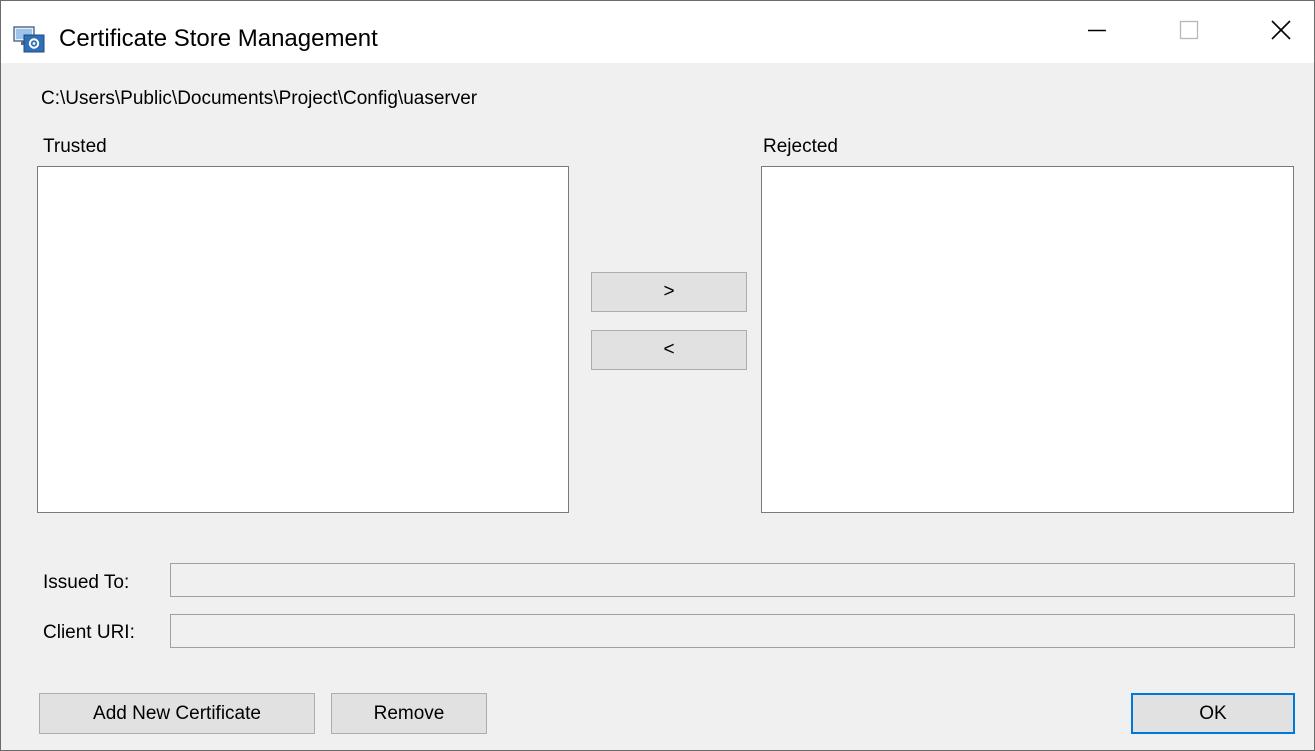 The width and height of the screenshot is (1315, 751). Describe the element at coordinates (800, 146) in the screenshot. I see `rejected-label: Rejected` at that location.